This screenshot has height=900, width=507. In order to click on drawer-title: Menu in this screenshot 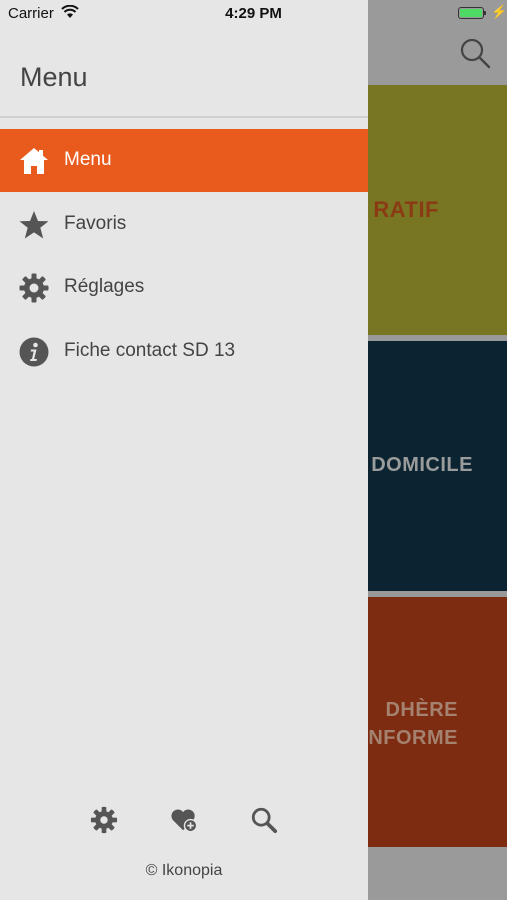, I will do `click(54, 77)`.